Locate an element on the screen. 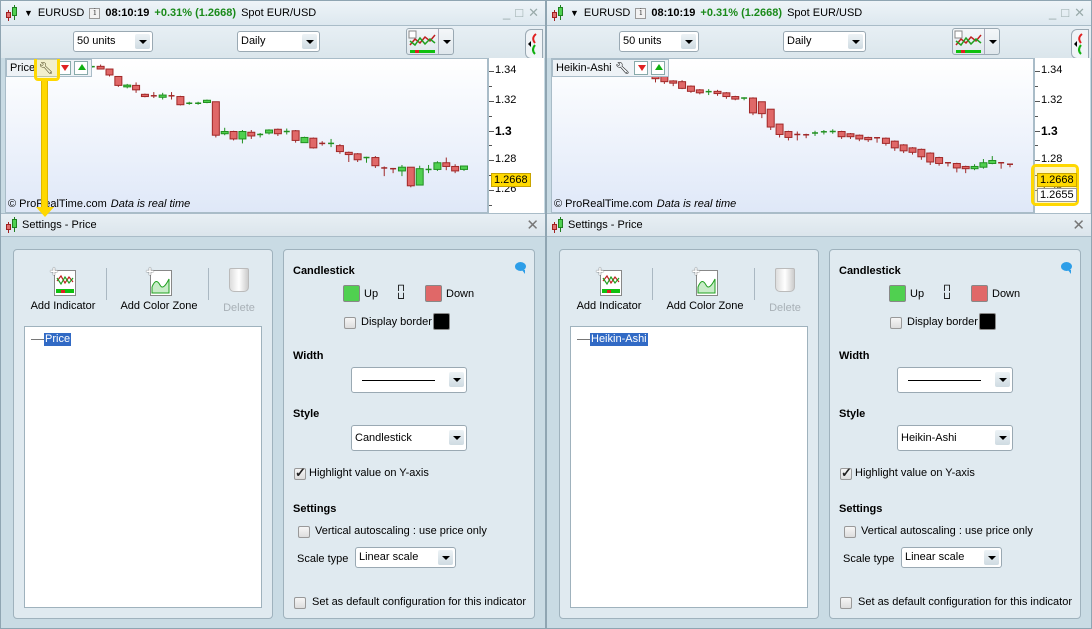 This screenshot has width=1092, height=629. tree-item-label: Heikin-Ashi is located at coordinates (619, 339).